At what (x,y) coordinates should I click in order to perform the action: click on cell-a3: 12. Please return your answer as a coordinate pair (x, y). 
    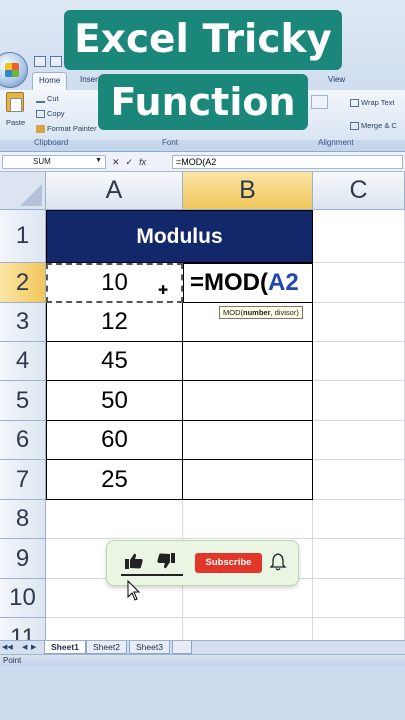
    Looking at the image, I should click on (114, 322).